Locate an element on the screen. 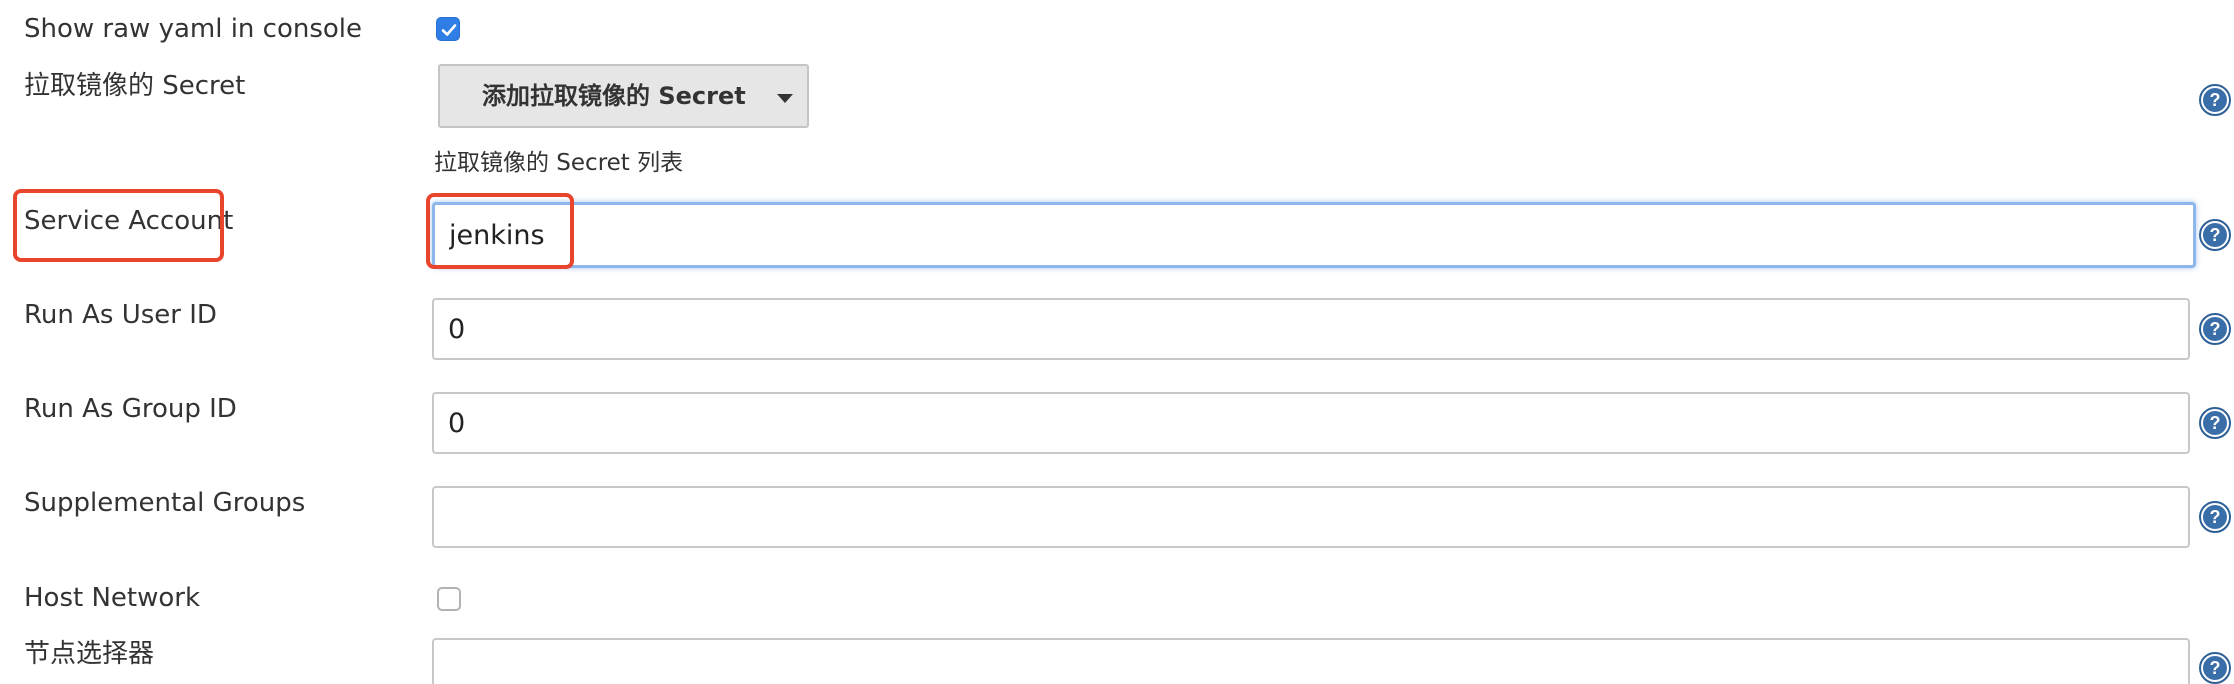 The height and width of the screenshot is (684, 2234). host-network-checkbox is located at coordinates (449, 599).